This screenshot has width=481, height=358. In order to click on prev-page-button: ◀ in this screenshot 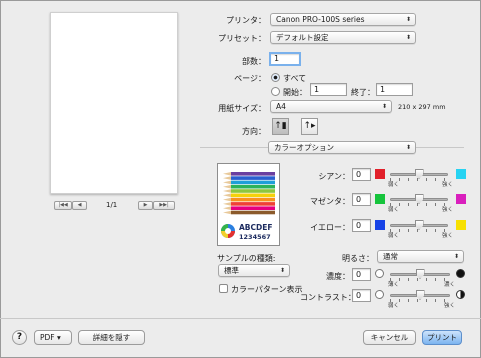, I will do `click(79, 205)`.